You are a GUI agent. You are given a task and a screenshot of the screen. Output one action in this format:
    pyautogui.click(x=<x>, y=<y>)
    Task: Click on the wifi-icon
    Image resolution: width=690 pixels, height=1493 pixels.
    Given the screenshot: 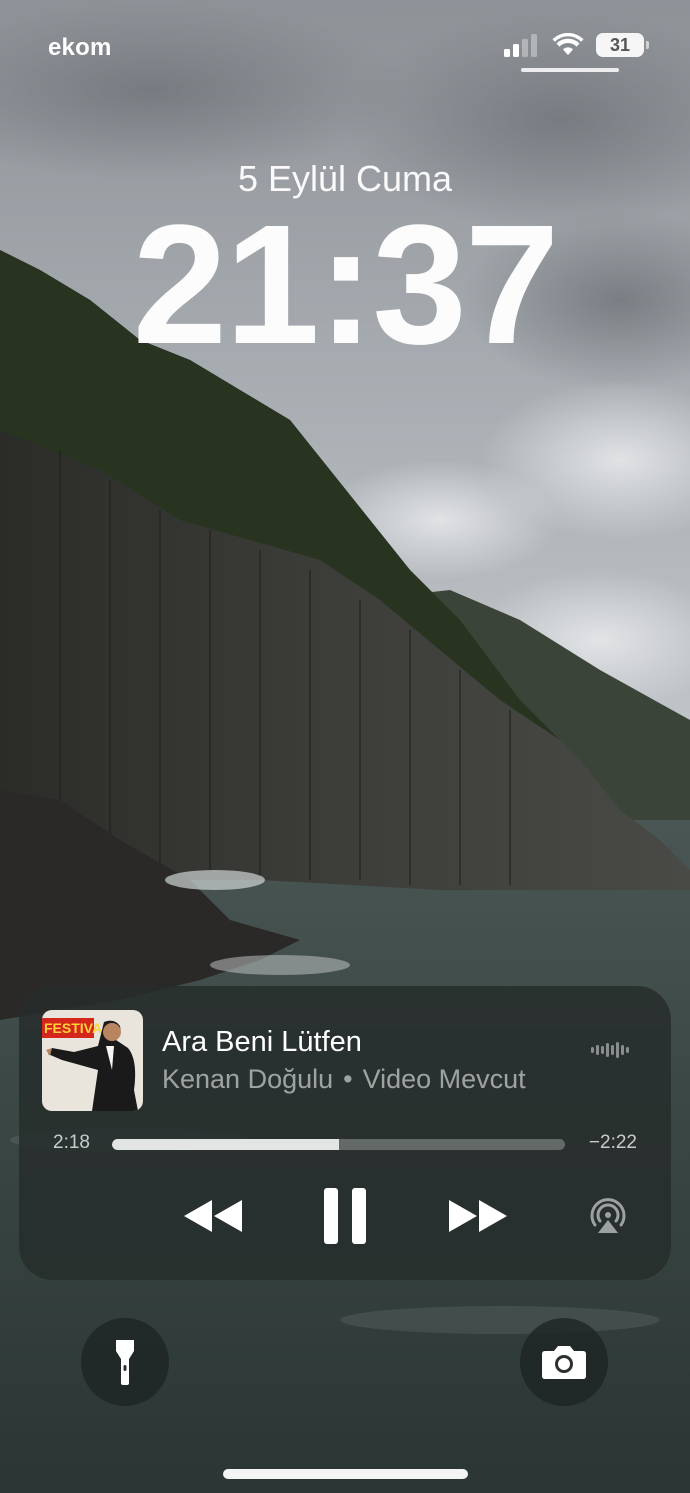 What is the action you would take?
    pyautogui.click(x=568, y=44)
    